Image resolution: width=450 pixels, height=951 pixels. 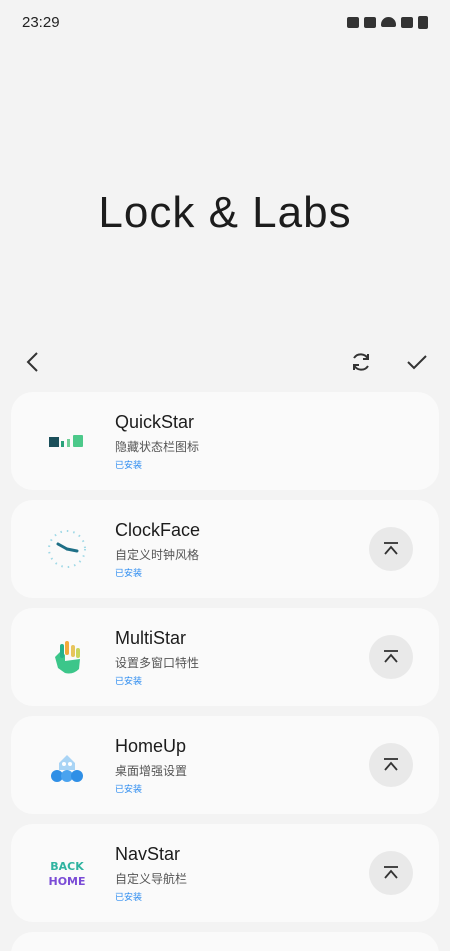 I want to click on module-card-navstar: BACK HOME NavStar 自定义导航栏 已安装, so click(x=225, y=873).